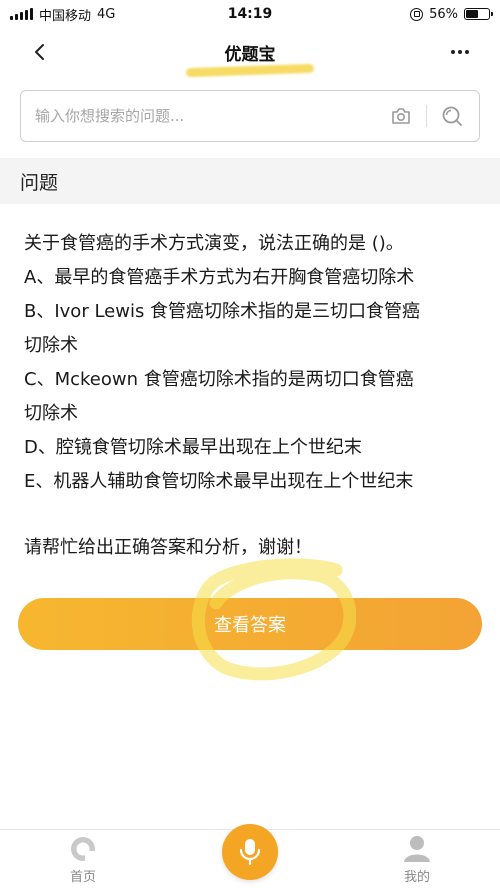 This screenshot has width=500, height=889. Describe the element at coordinates (168, 547) in the screenshot. I see `question-request: 请帮忙给出正确答案和分析，谢谢！` at that location.